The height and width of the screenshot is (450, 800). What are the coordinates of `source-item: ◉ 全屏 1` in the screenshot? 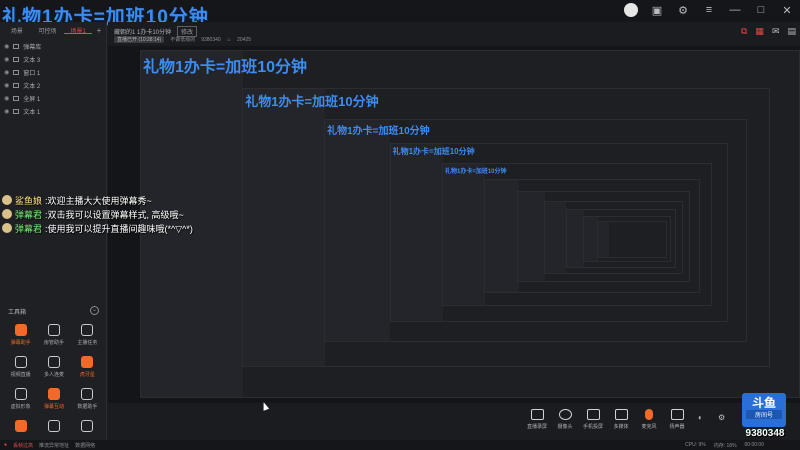 It's located at (53, 98).